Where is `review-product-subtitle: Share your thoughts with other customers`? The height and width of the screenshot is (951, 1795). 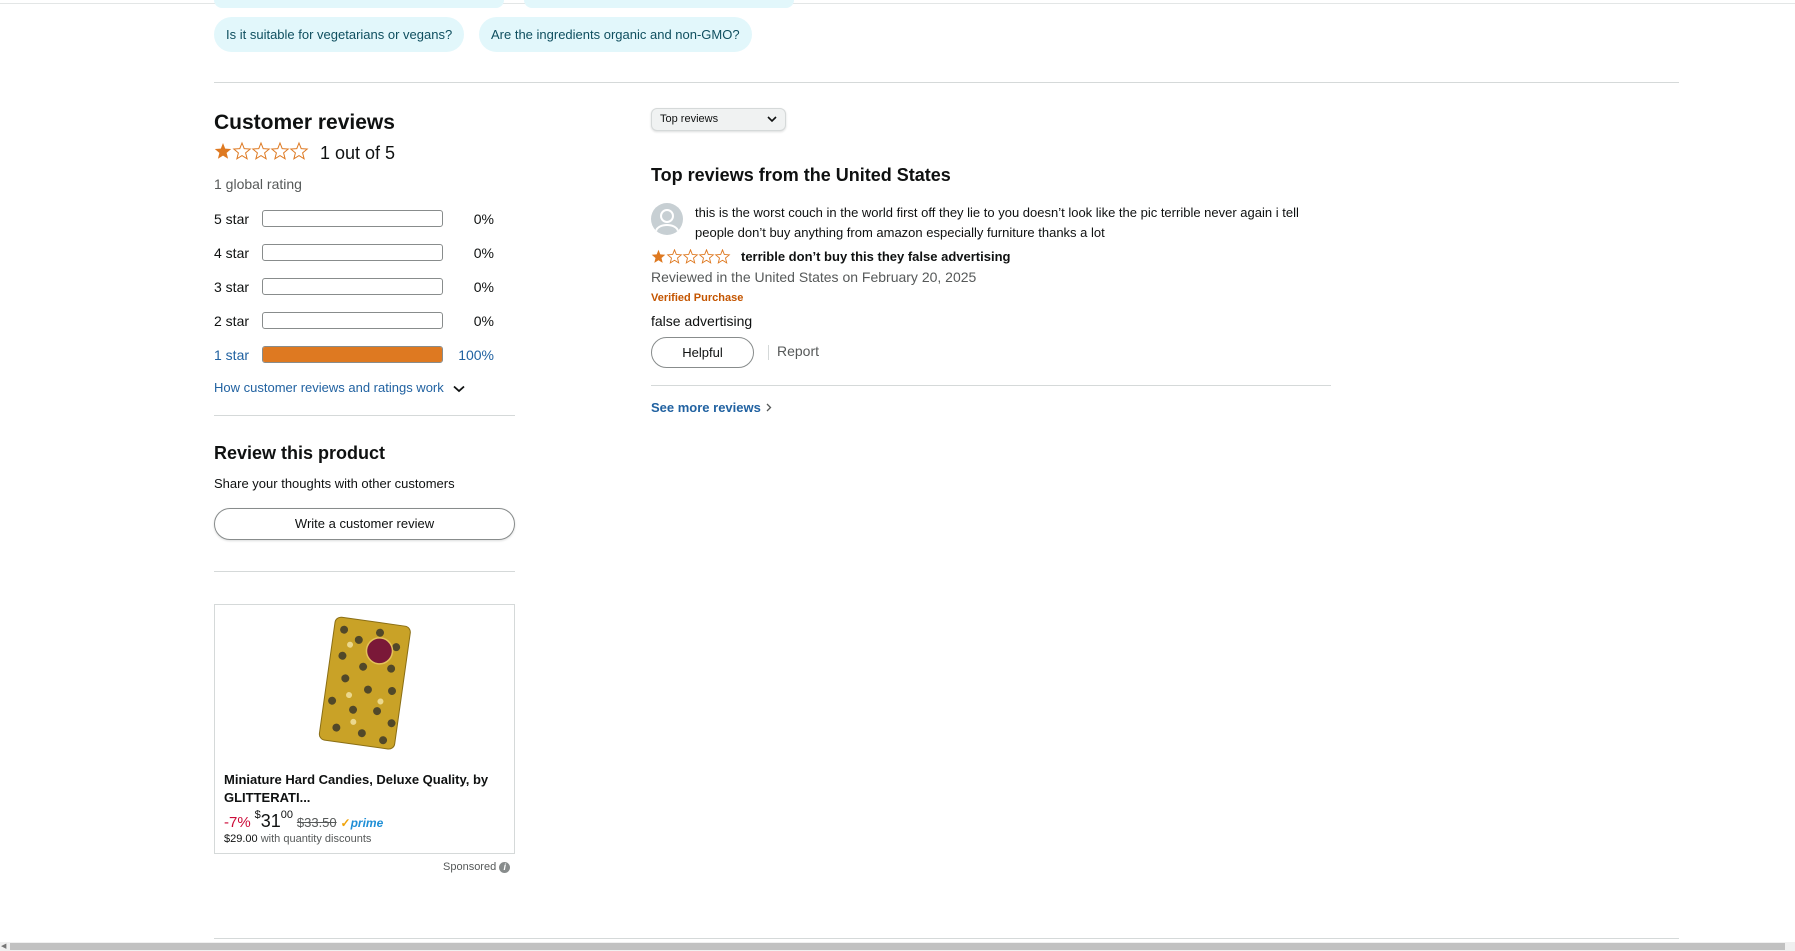 review-product-subtitle: Share your thoughts with other customers is located at coordinates (334, 483).